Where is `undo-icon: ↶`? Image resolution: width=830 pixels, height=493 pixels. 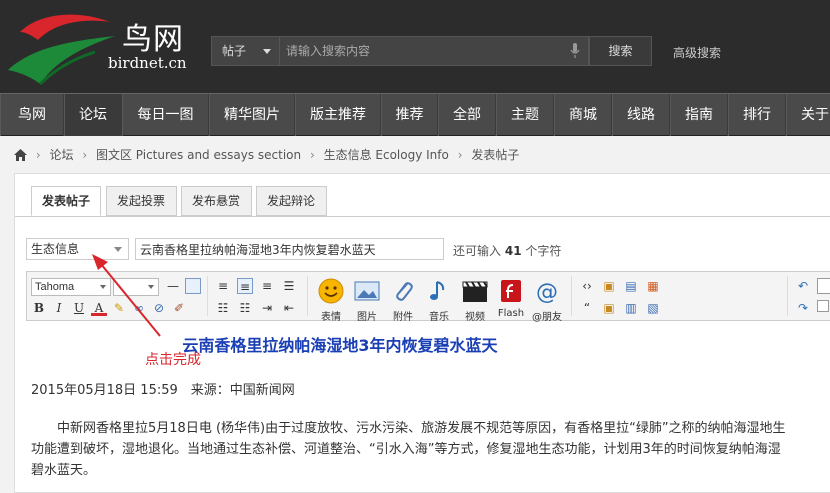
undo-icon: ↶ is located at coordinates (803, 286).